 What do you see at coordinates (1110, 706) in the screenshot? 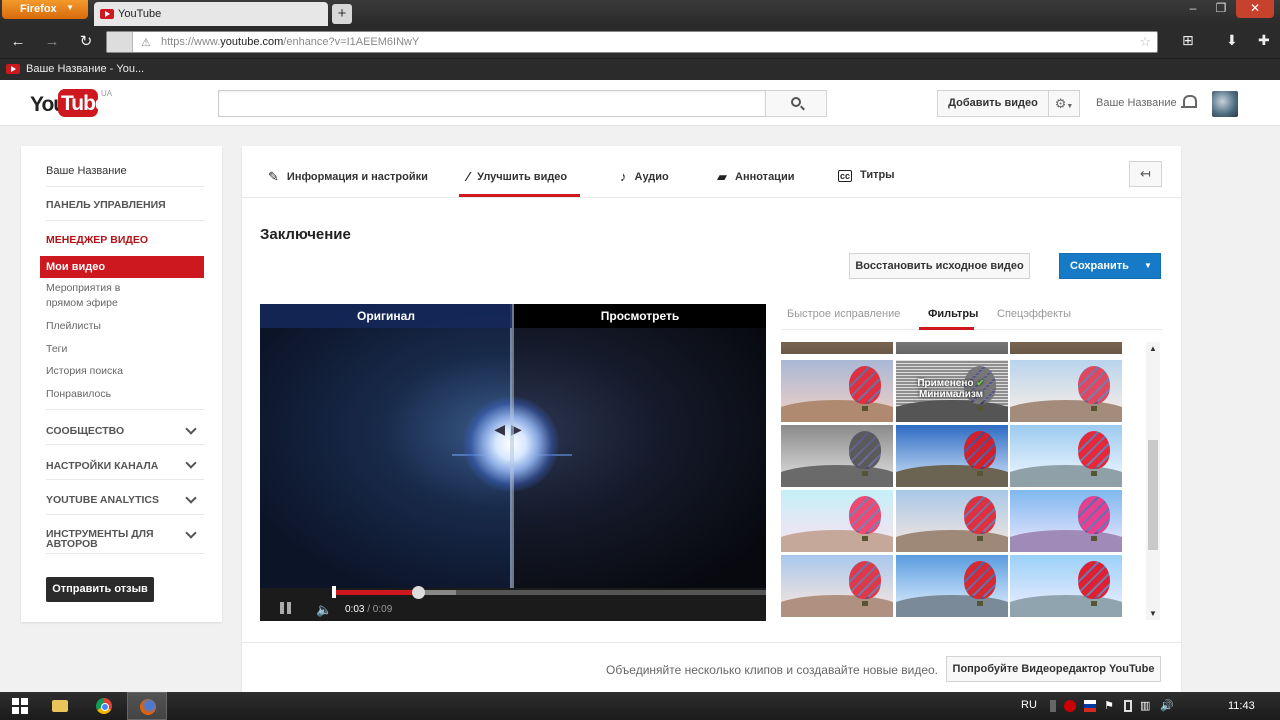
I see `flag-icon: ⚑` at bounding box center [1110, 706].